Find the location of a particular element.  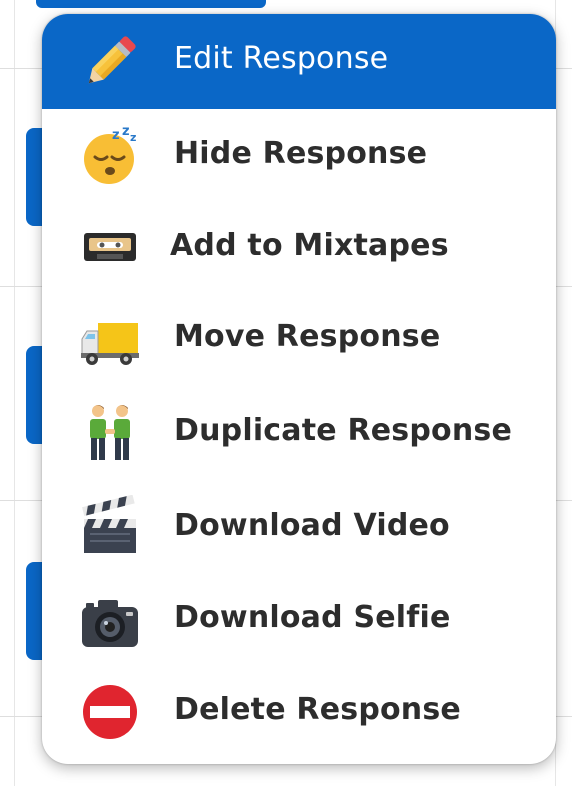

download-video-menu-item: Download Video is located at coordinates (299, 527).